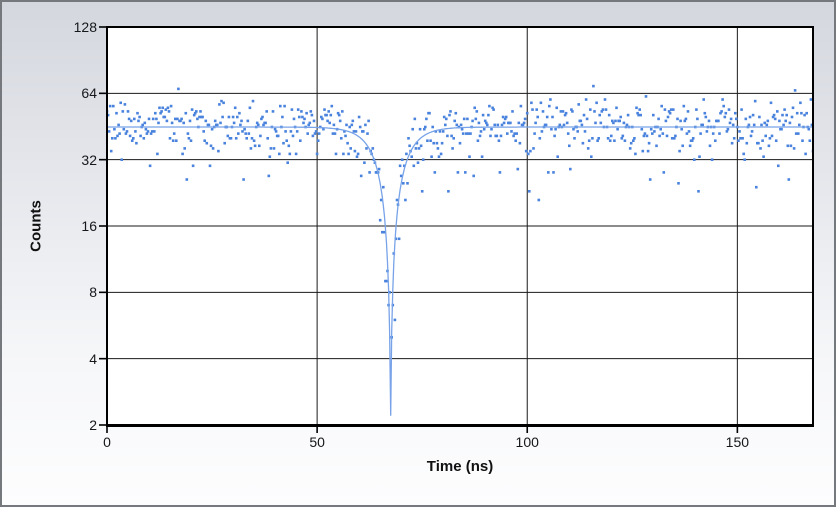 The image size is (840, 511). What do you see at coordinates (93, 292) in the screenshot?
I see `y-tick-label: 8` at bounding box center [93, 292].